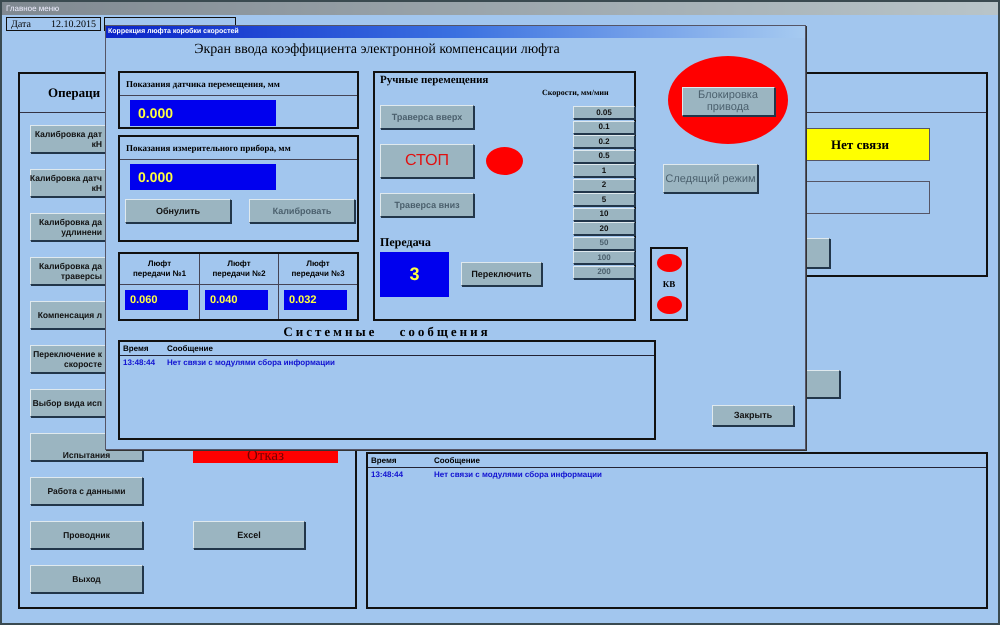  Describe the element at coordinates (86, 579) in the screenshot. I see `operation-button: Выход` at that location.